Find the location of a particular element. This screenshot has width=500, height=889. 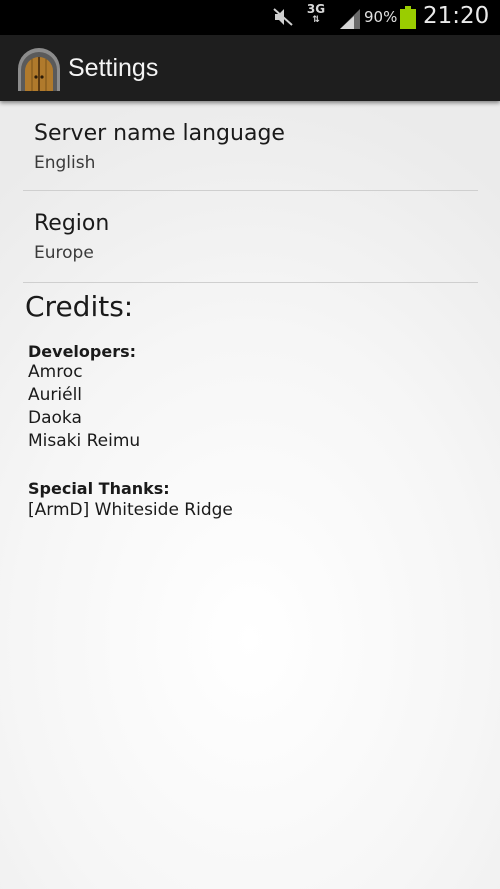

clock: 21:20 is located at coordinates (456, 16).